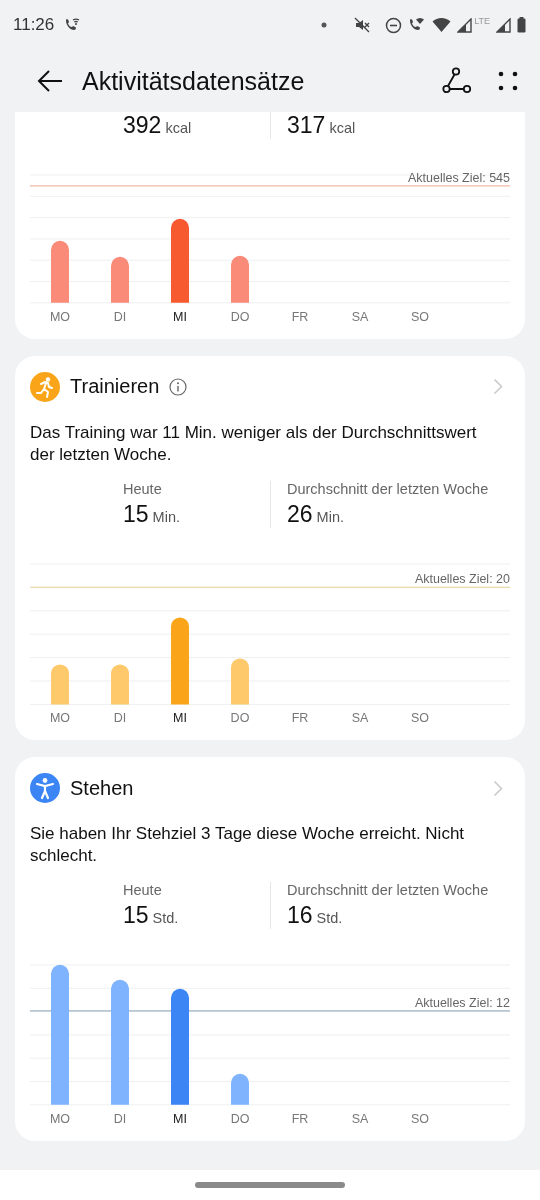 The width and height of the screenshot is (540, 1200). What do you see at coordinates (115, 387) in the screenshot?
I see `card-title: Trainieren` at bounding box center [115, 387].